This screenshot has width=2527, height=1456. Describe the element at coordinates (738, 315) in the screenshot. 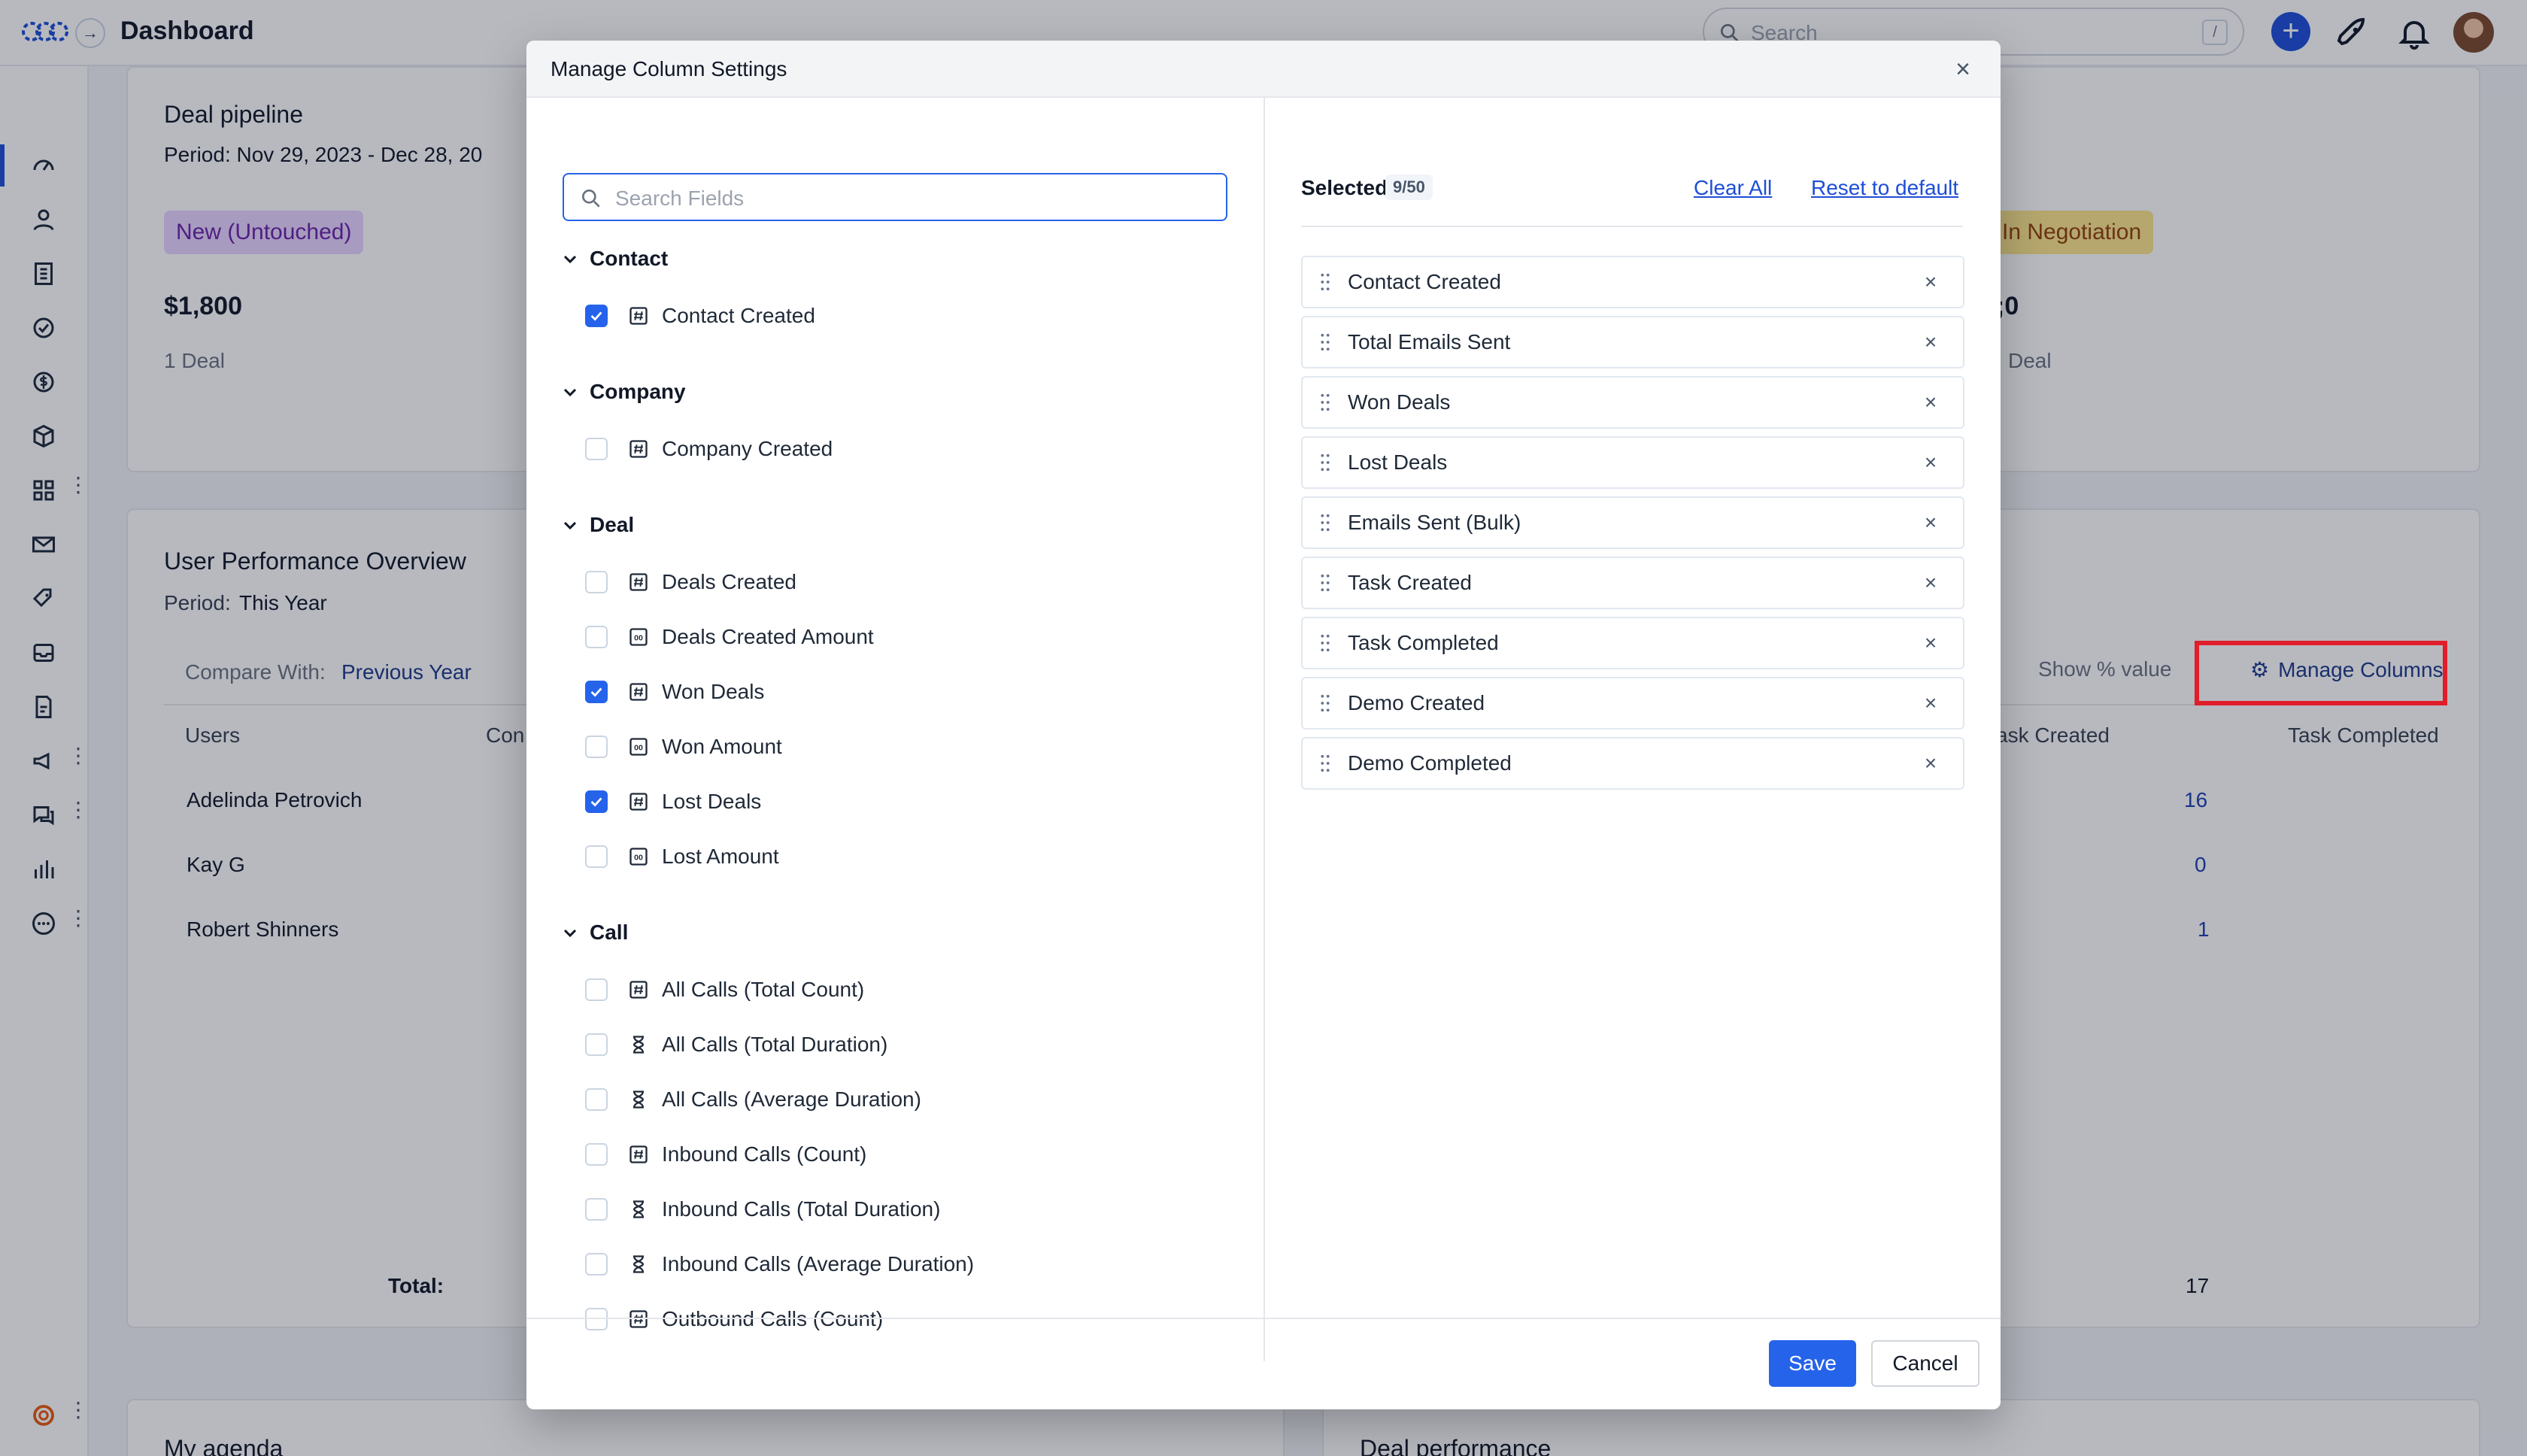

I see `field-option-label: Contact Created` at that location.